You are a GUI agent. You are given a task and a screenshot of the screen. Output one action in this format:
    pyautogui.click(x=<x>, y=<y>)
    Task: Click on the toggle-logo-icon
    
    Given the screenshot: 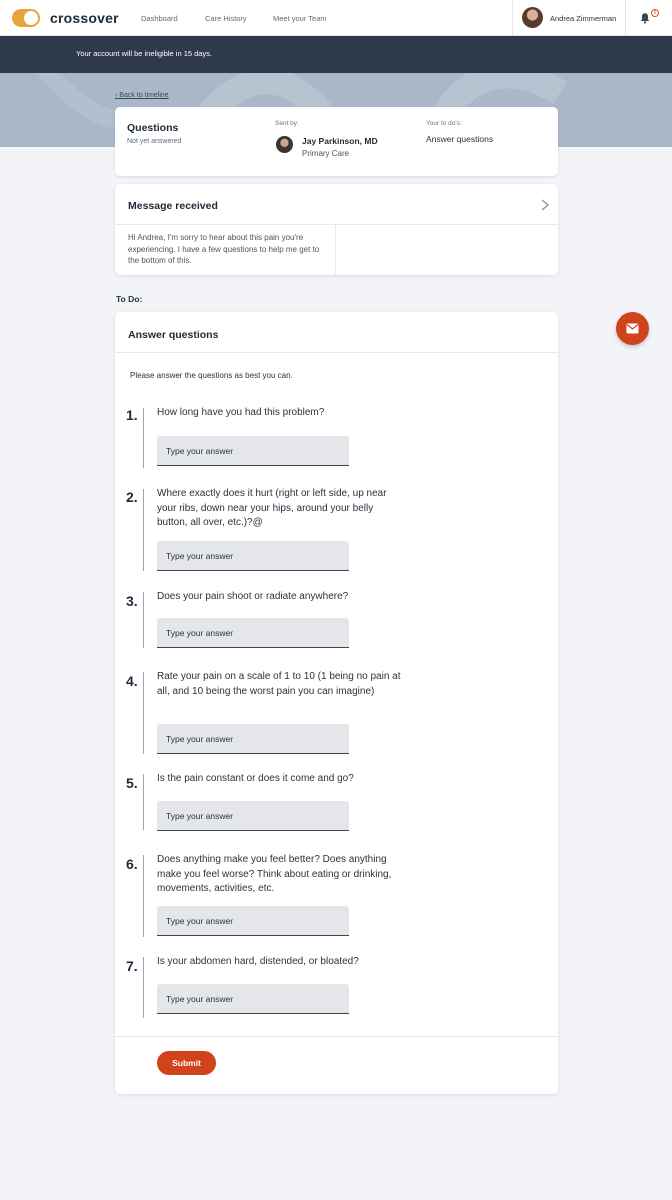 What is the action you would take?
    pyautogui.click(x=26, y=18)
    